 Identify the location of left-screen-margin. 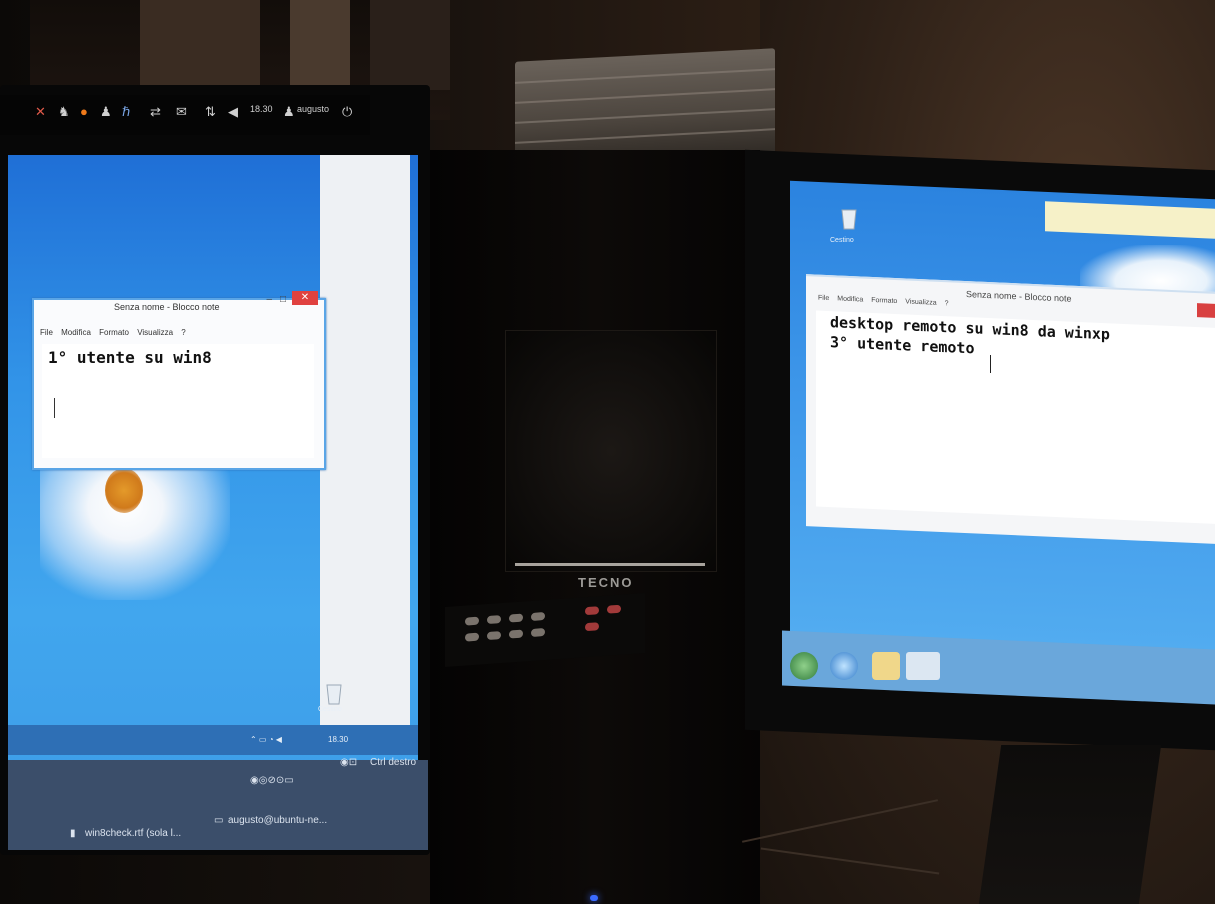
(365, 440).